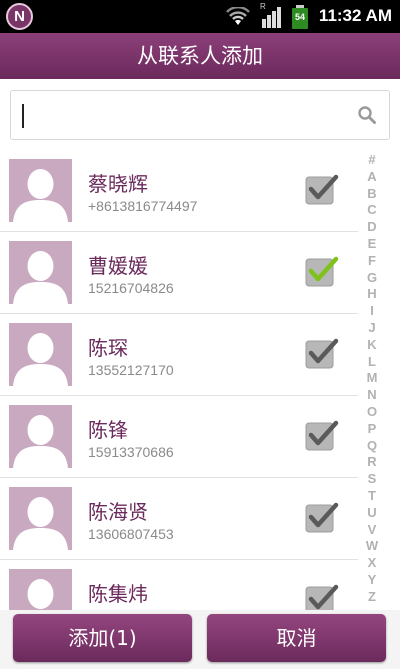 The image size is (400, 669). I want to click on battery-icon: 54, so click(300, 17).